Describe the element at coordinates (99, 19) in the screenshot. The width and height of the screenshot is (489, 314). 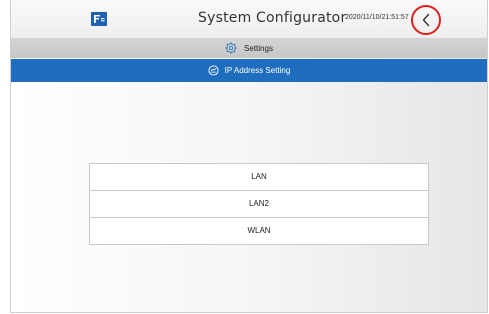
I see `fe-logo-icon` at that location.